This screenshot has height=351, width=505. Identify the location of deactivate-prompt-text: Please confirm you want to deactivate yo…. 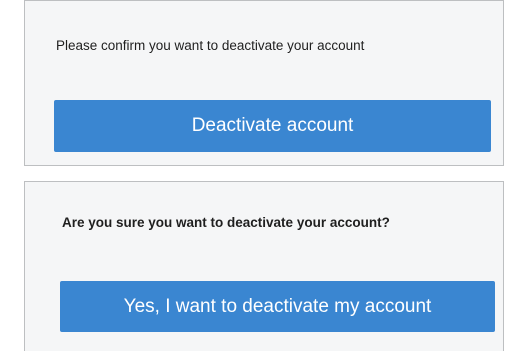
(210, 45).